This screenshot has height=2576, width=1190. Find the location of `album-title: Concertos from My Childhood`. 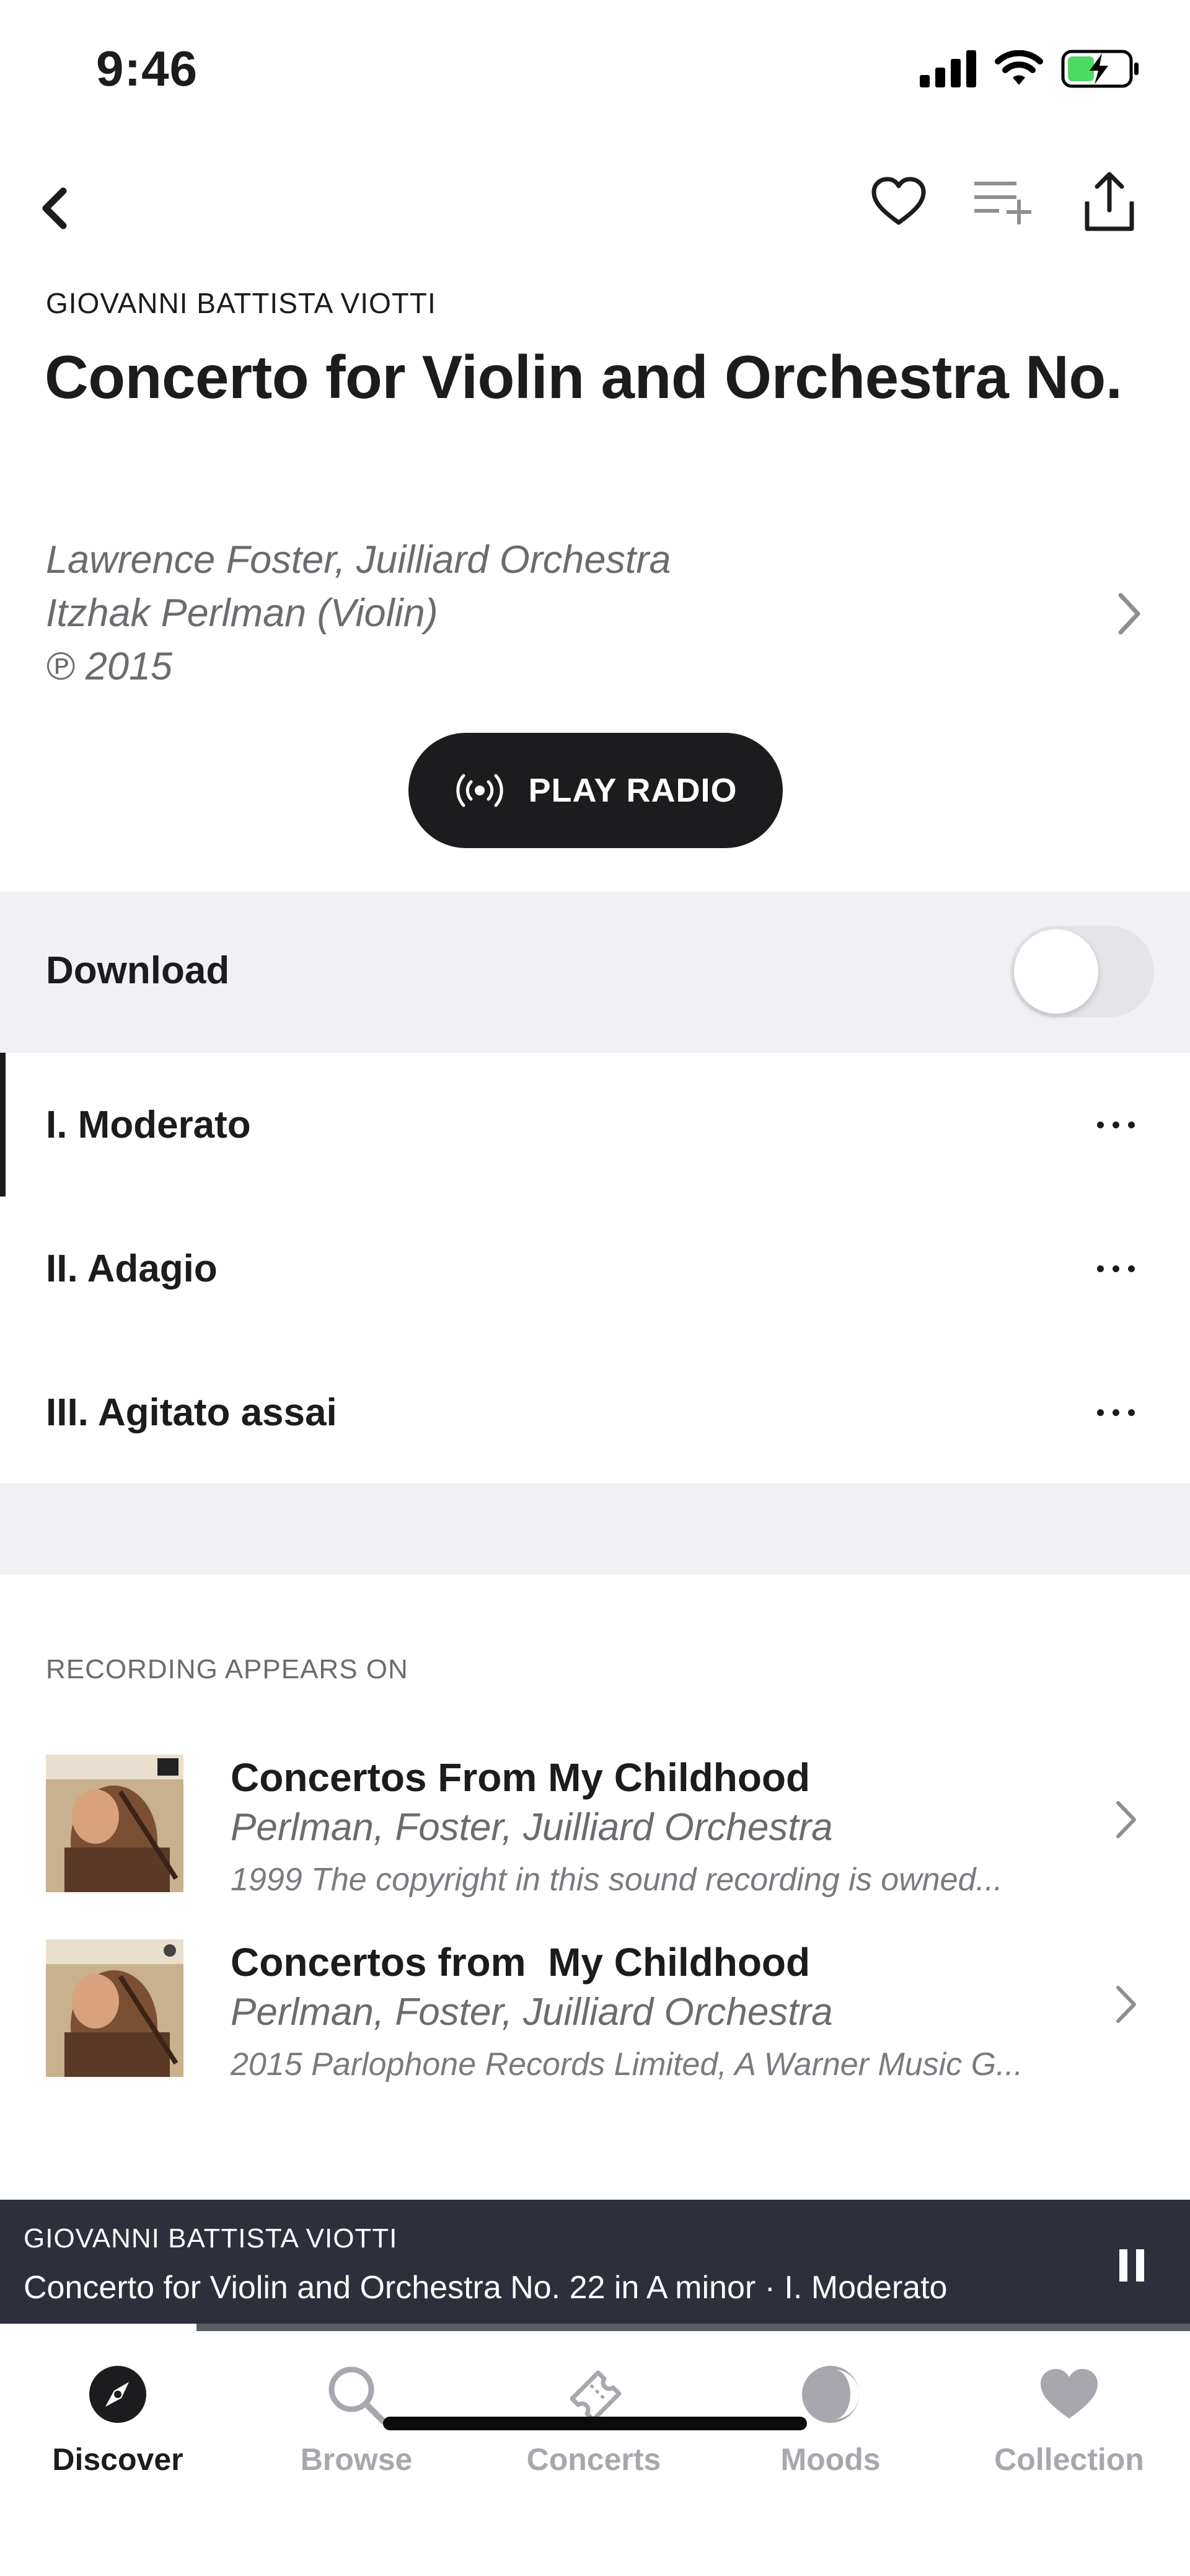

album-title: Concertos from My Childhood is located at coordinates (521, 1962).